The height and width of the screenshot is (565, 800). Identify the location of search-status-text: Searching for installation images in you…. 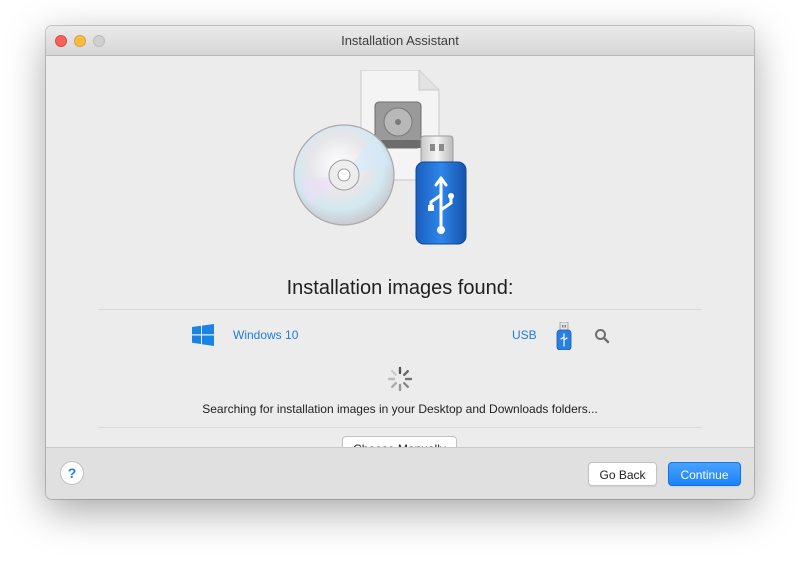
(400, 409).